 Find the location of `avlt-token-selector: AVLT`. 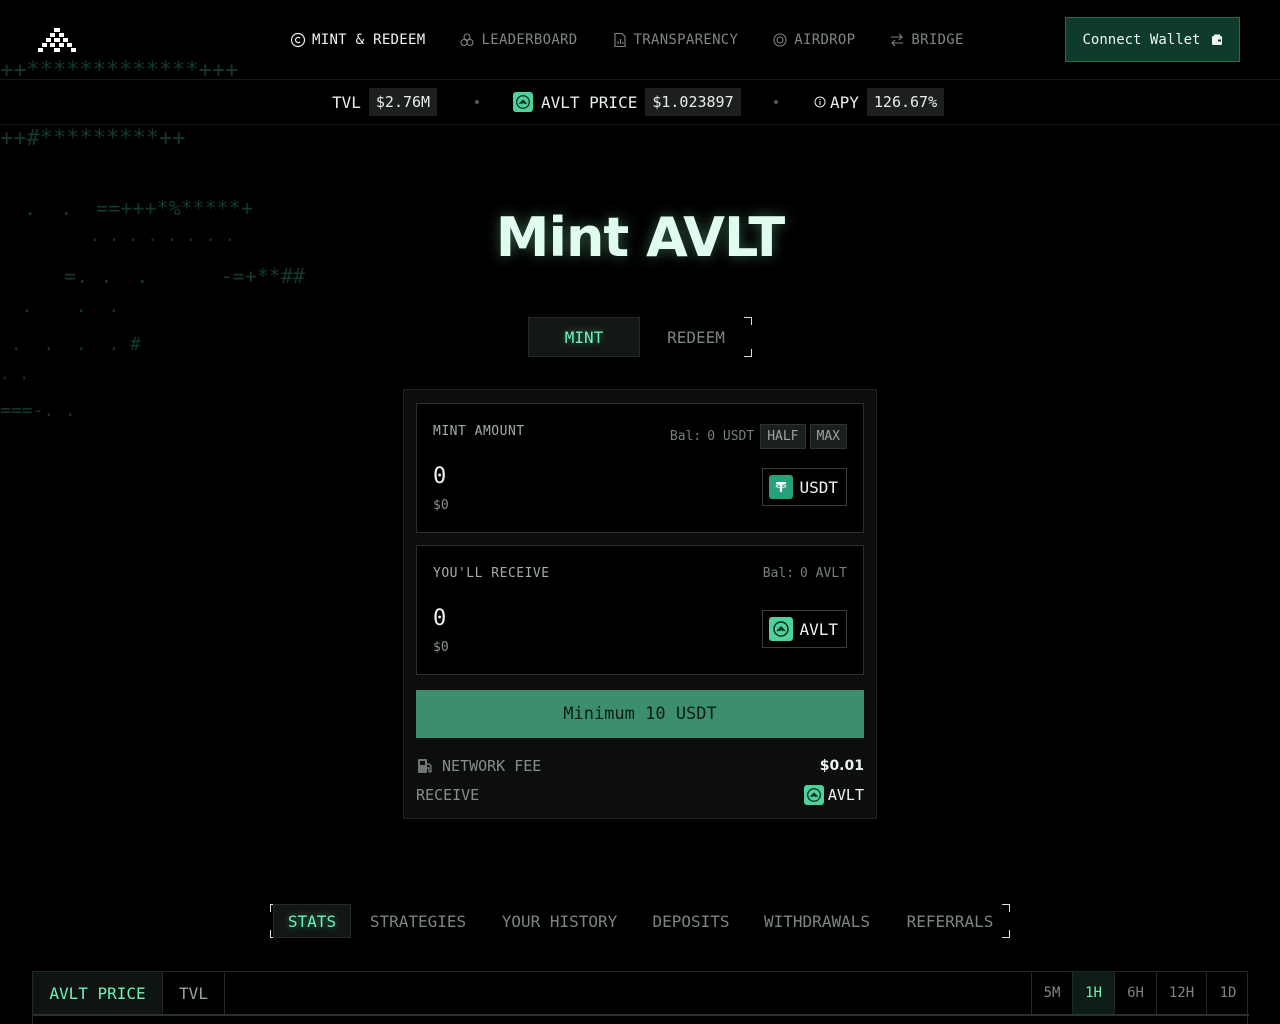

avlt-token-selector: AVLT is located at coordinates (804, 629).